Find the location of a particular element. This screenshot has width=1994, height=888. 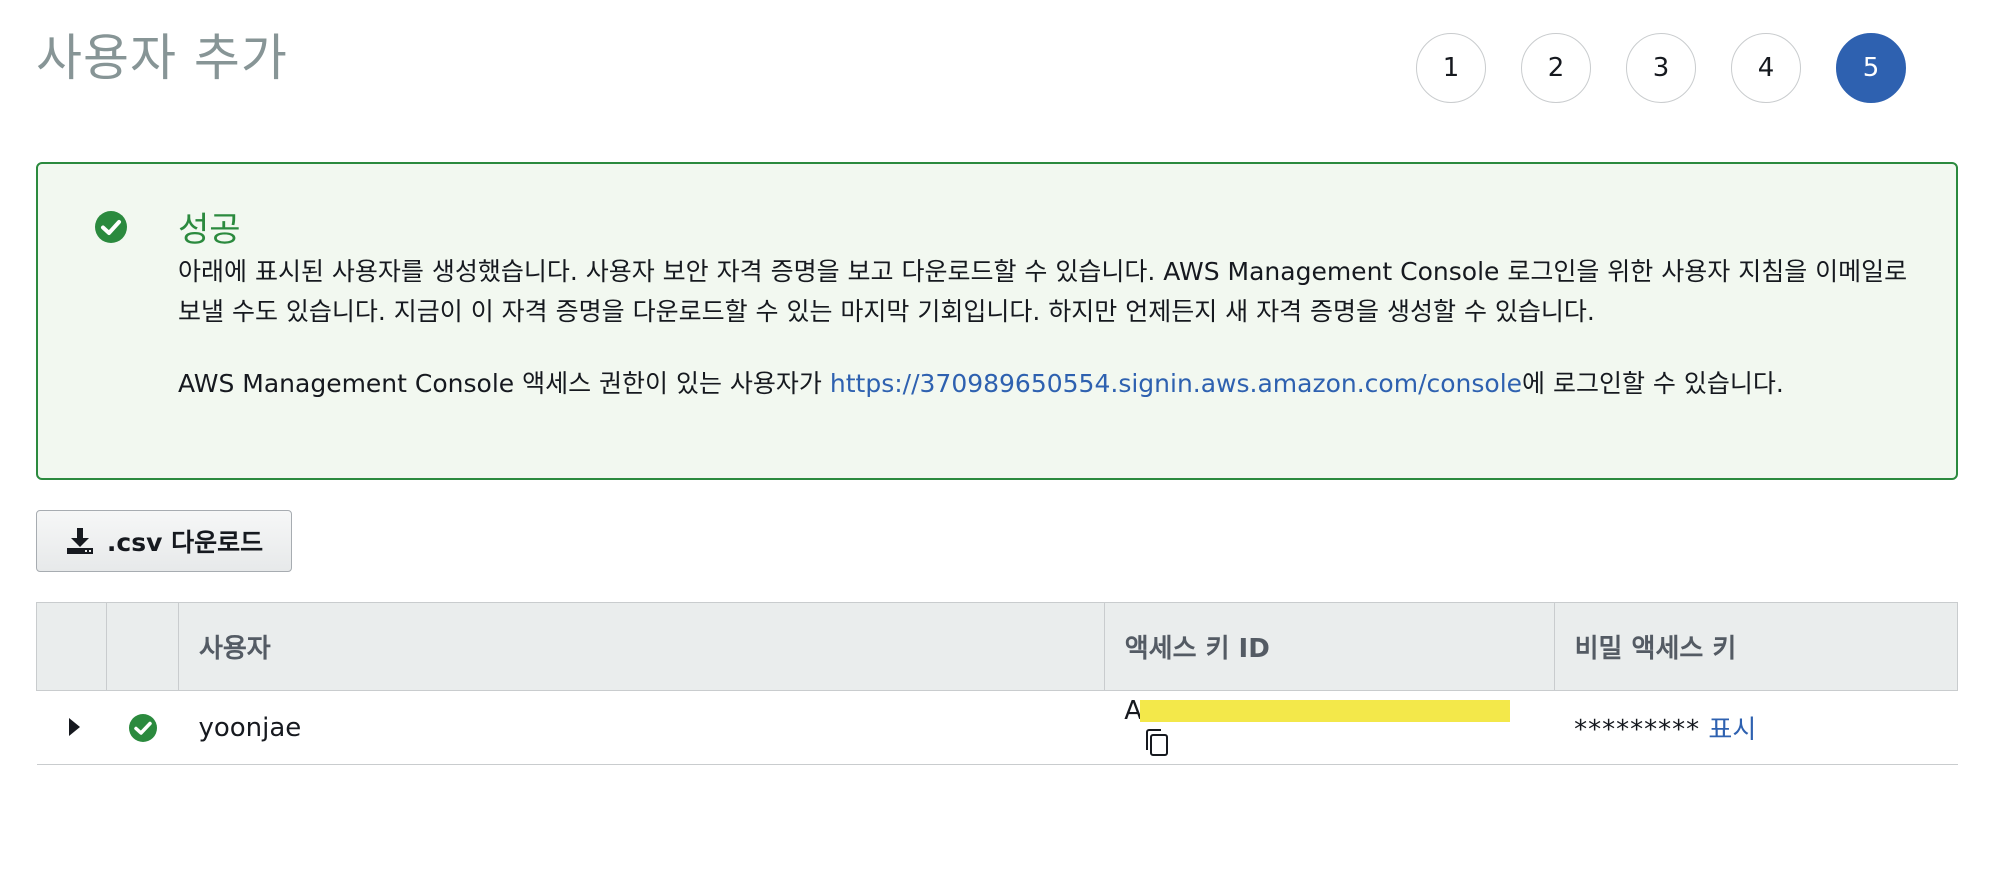

success-title: 성공 is located at coordinates (209, 230).